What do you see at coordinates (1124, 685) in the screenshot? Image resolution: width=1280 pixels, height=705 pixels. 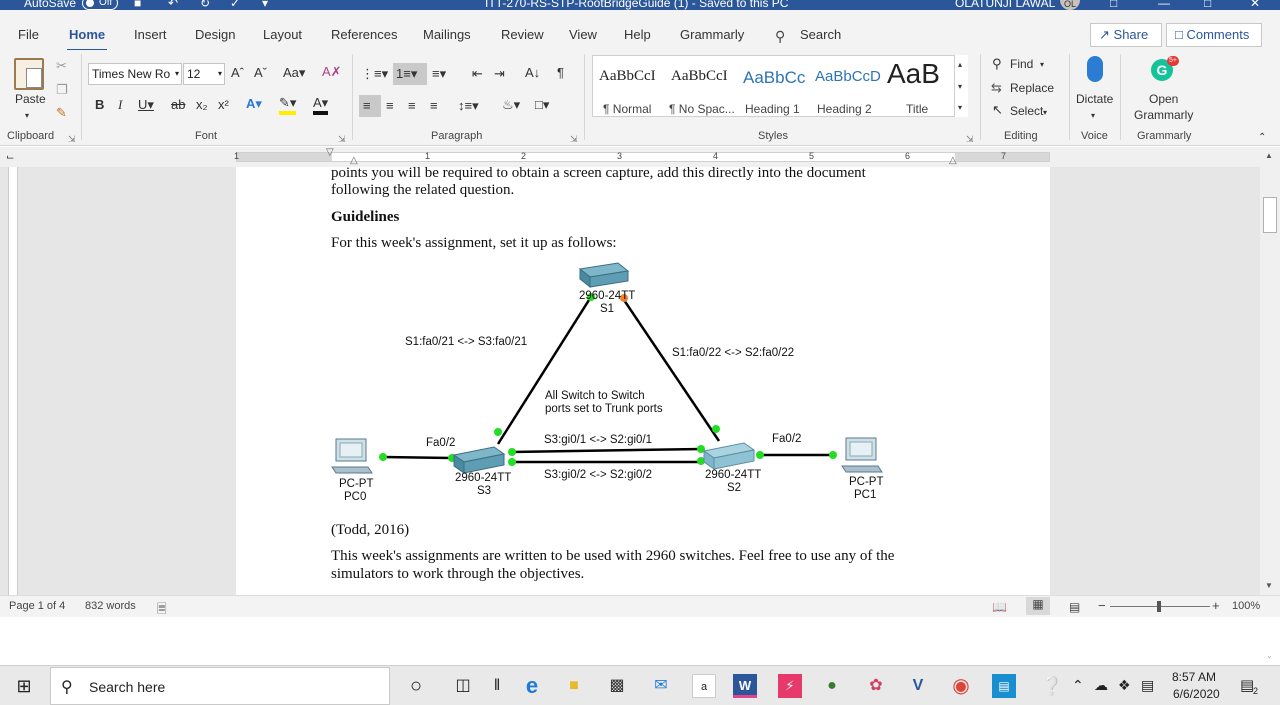 I see `dropbox-icon: ❖` at bounding box center [1124, 685].